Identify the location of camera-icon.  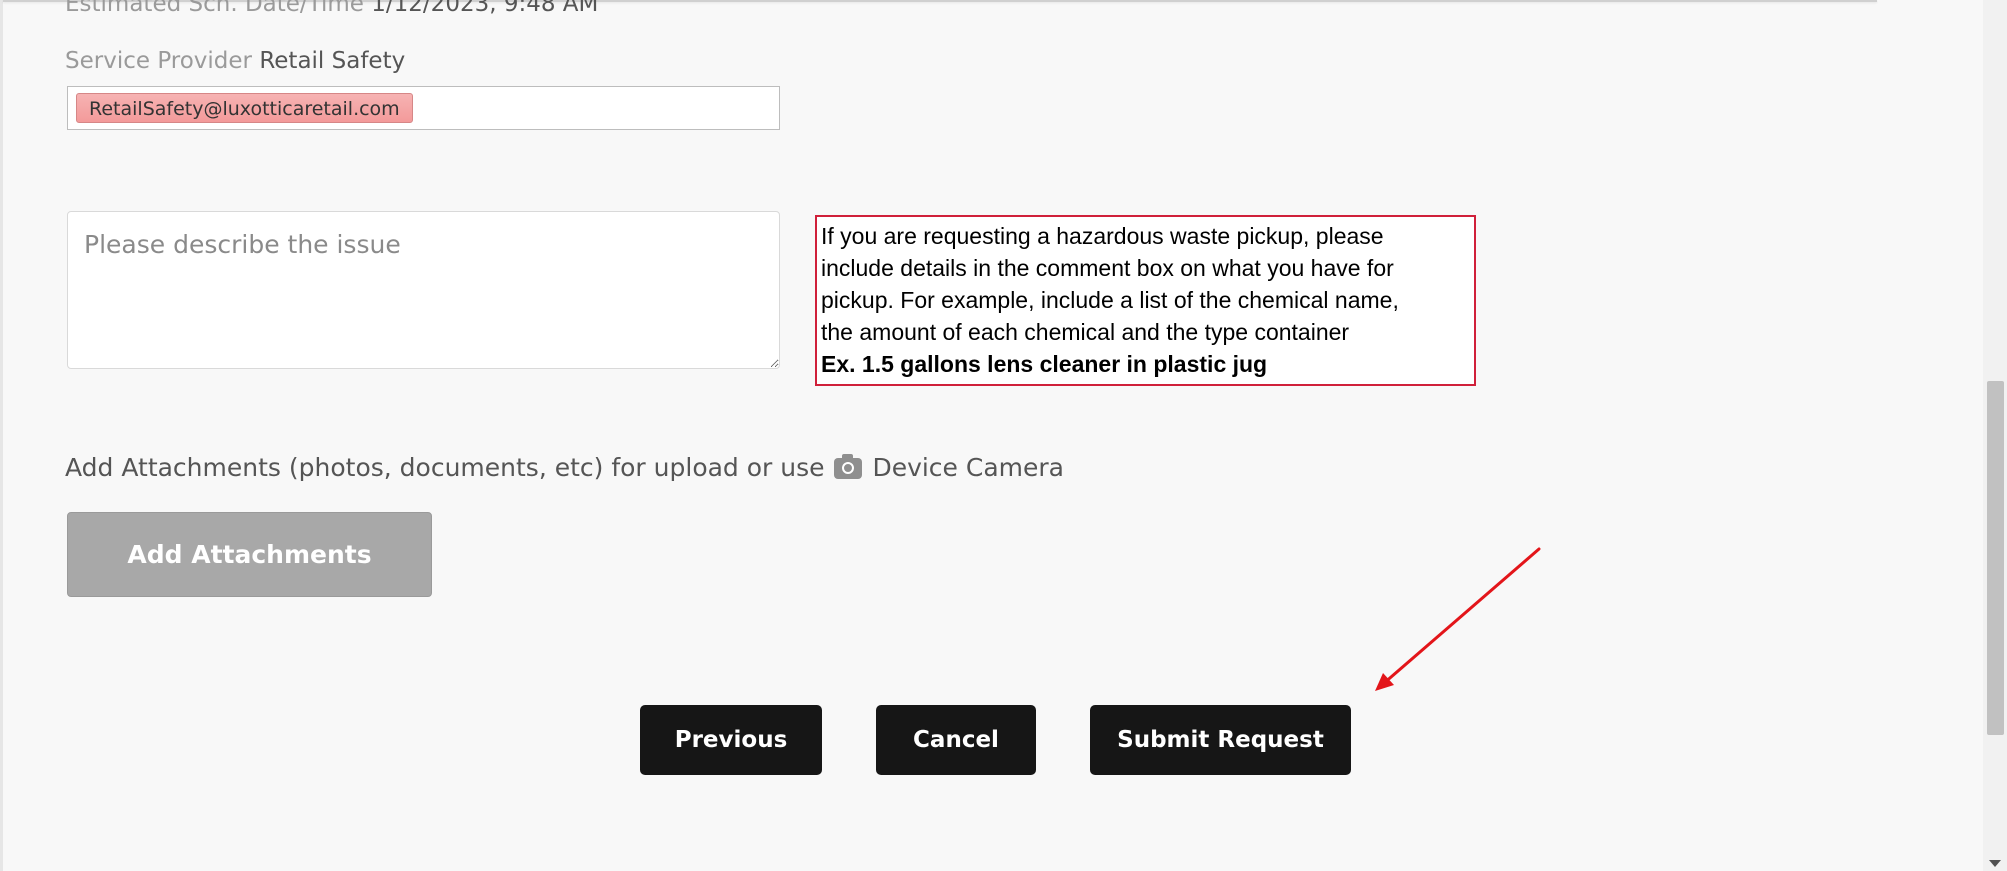
(848, 466).